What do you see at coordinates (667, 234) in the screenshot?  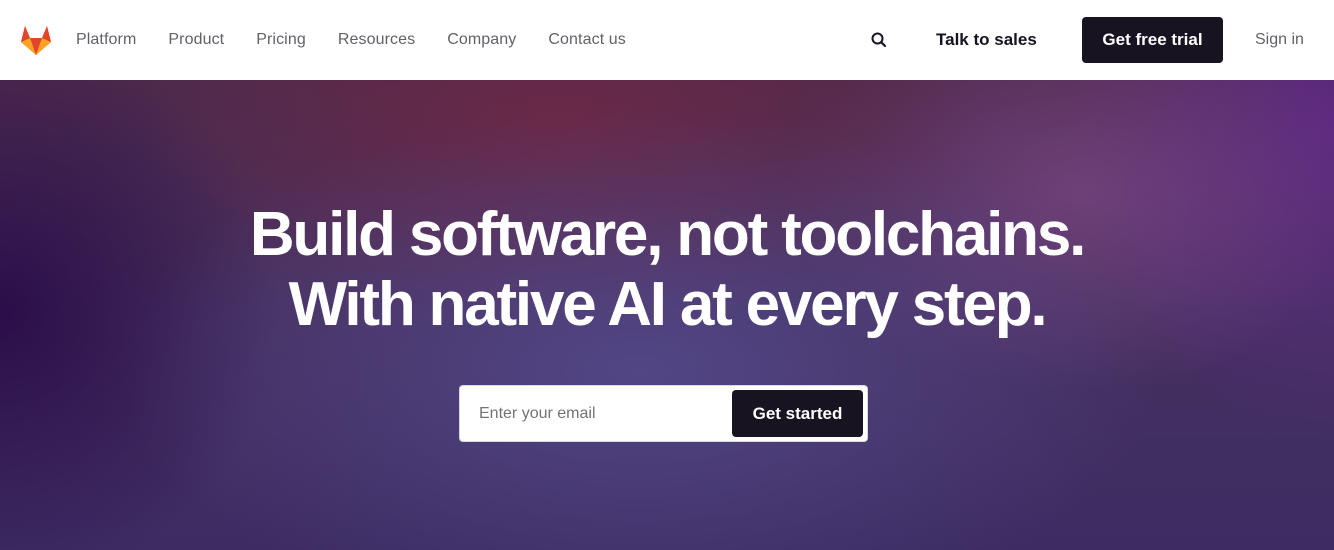 I see `hero-title-line-1: Build software, not toolchains.` at bounding box center [667, 234].